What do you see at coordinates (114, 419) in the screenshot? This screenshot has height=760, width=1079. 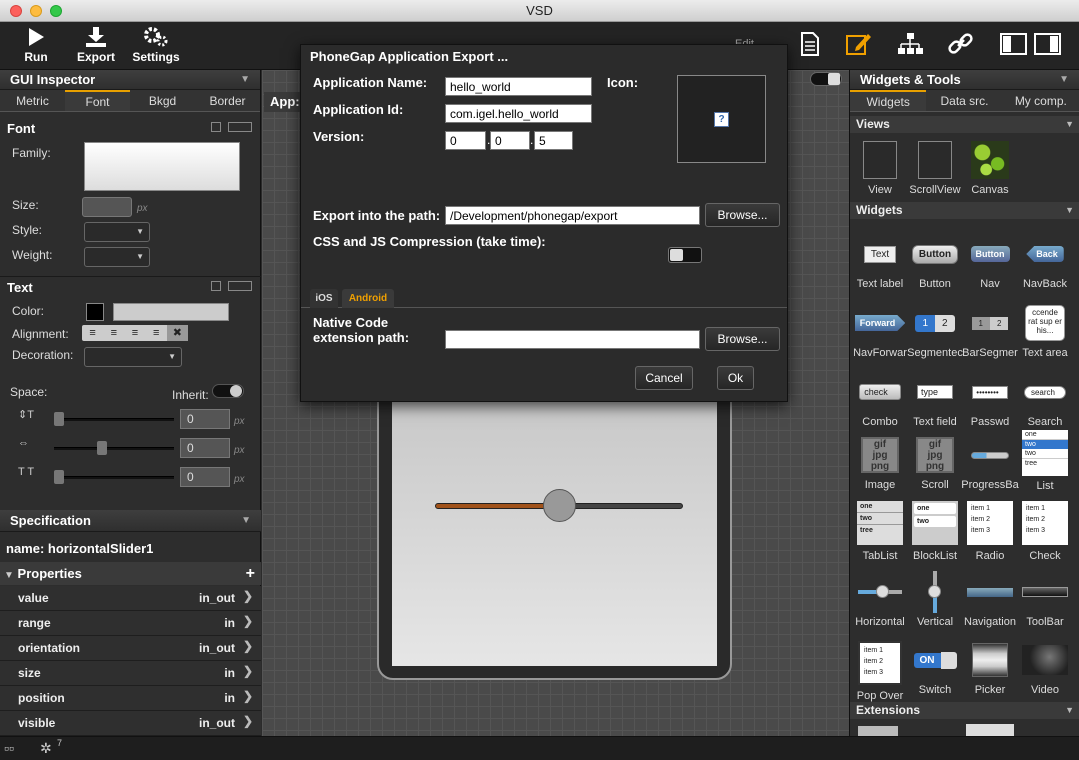 I see `line-height-slider` at bounding box center [114, 419].